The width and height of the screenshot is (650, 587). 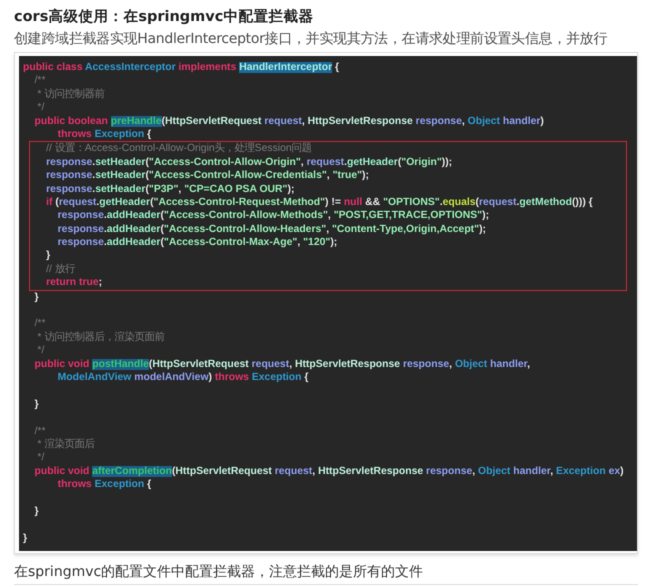 What do you see at coordinates (319, 203) in the screenshot?
I see `code-line: if (request.getHeader("Access-Control-Request-Method") != null && "OPTIONS".equals(request.getMethod())) {` at bounding box center [319, 203].